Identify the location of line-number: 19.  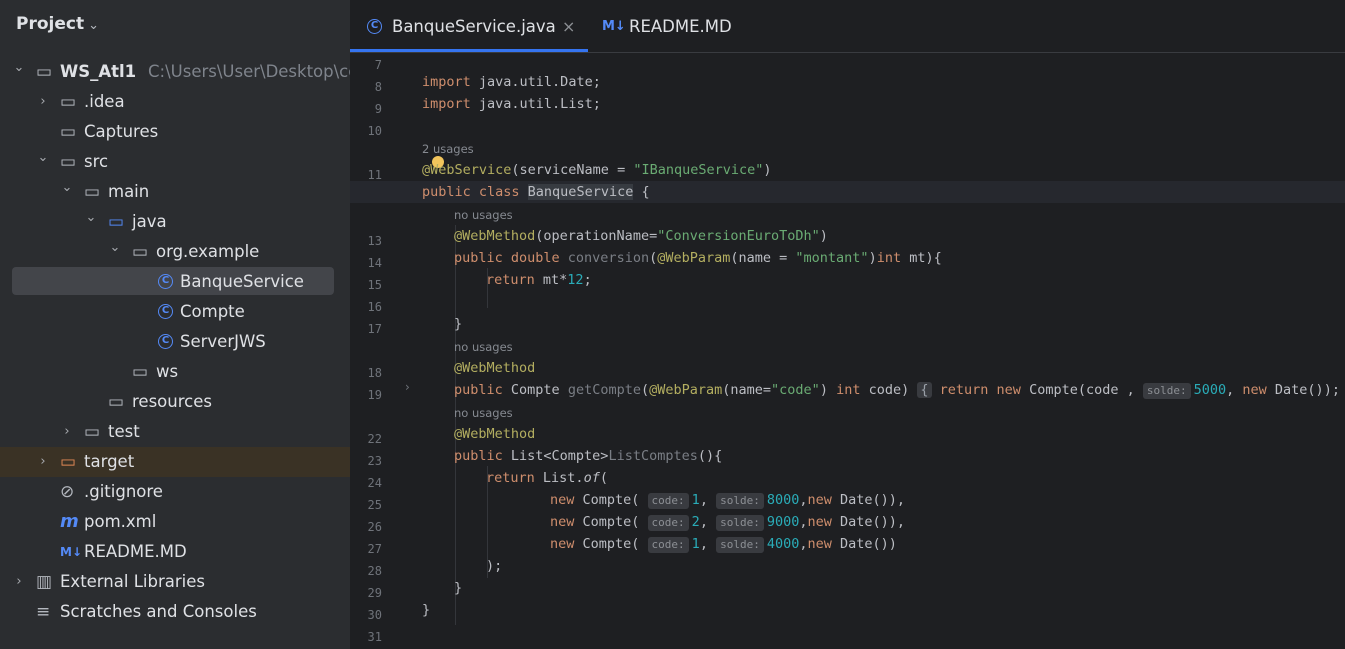
(374, 395).